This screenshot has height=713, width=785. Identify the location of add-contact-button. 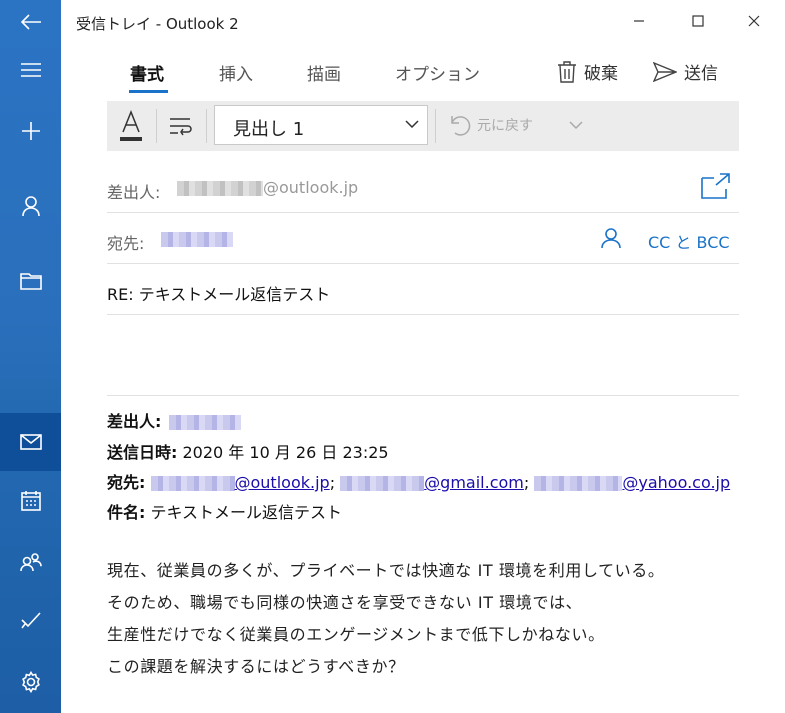
(611, 240).